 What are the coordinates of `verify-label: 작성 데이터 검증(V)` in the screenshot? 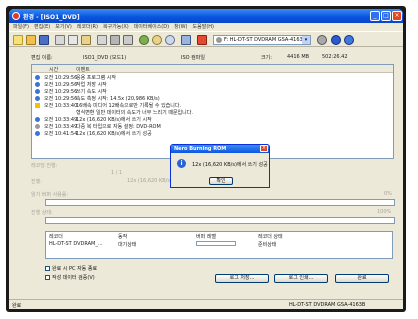 It's located at (73, 278).